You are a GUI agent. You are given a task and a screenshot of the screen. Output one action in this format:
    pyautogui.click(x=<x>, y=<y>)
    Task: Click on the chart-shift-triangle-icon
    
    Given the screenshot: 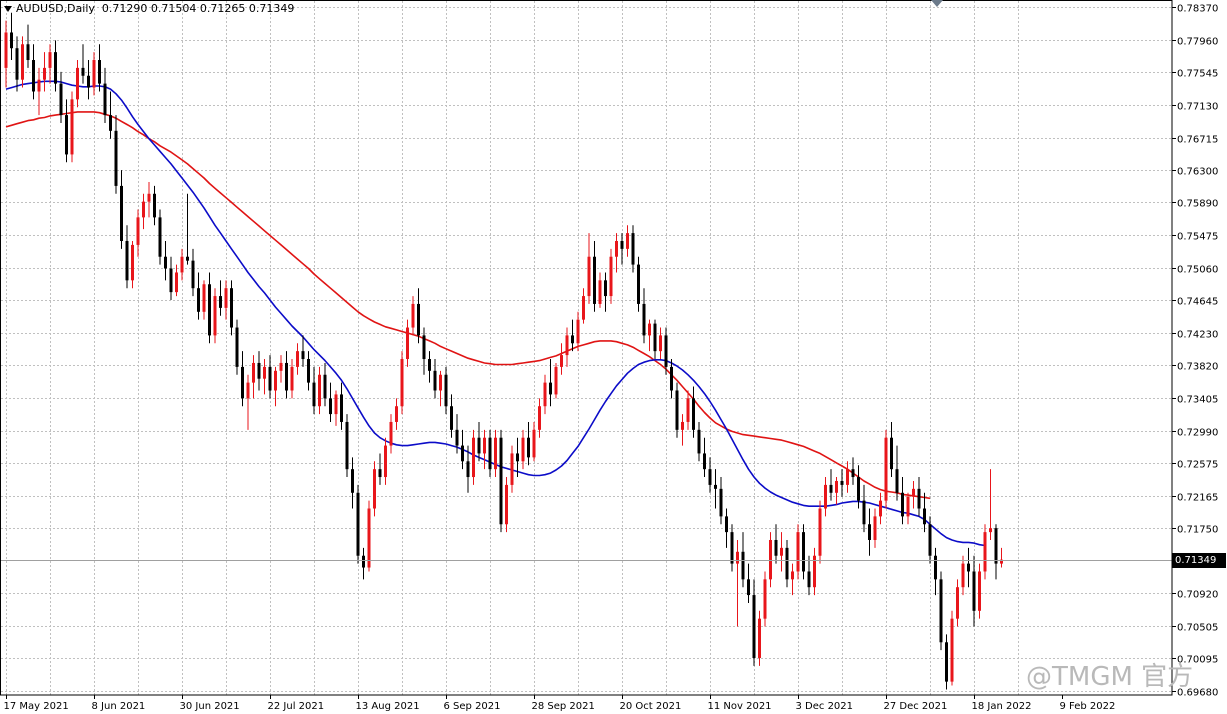 What is the action you would take?
    pyautogui.click(x=937, y=3)
    